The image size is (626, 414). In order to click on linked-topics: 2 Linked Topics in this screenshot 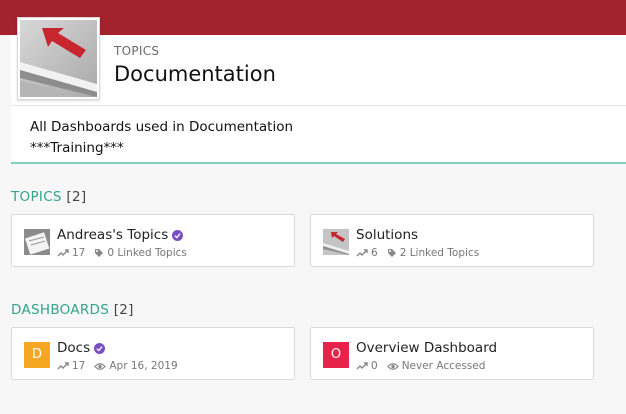, I will do `click(439, 253)`.